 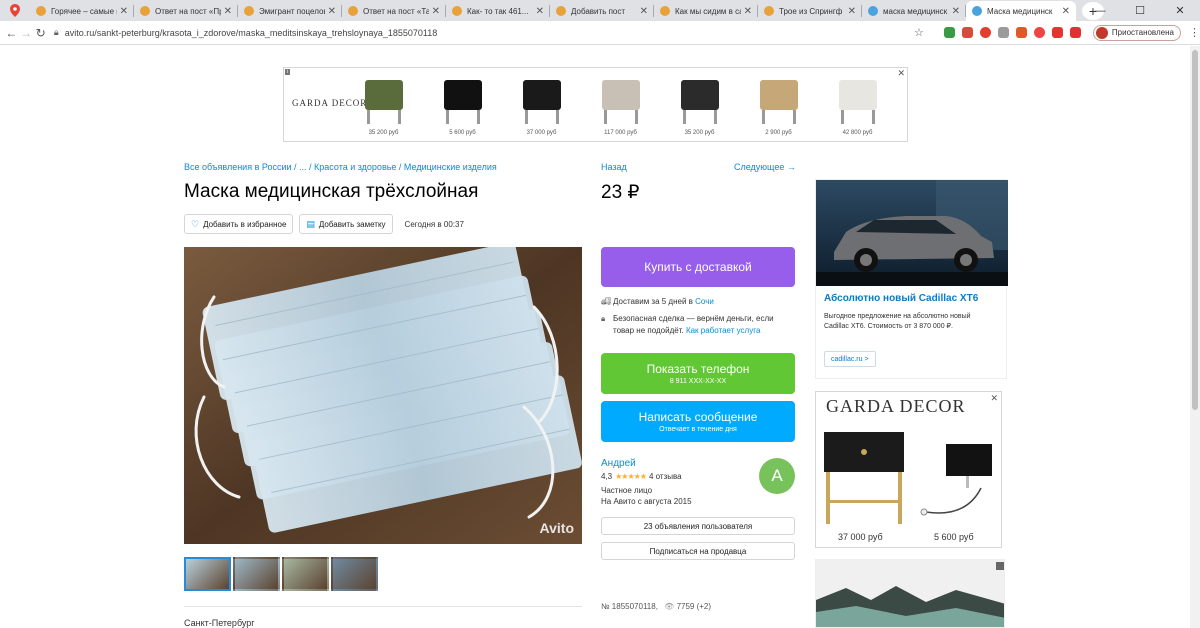 What do you see at coordinates (850, 359) in the screenshot?
I see `cadillac-ad-link: cadillac.ru >` at bounding box center [850, 359].